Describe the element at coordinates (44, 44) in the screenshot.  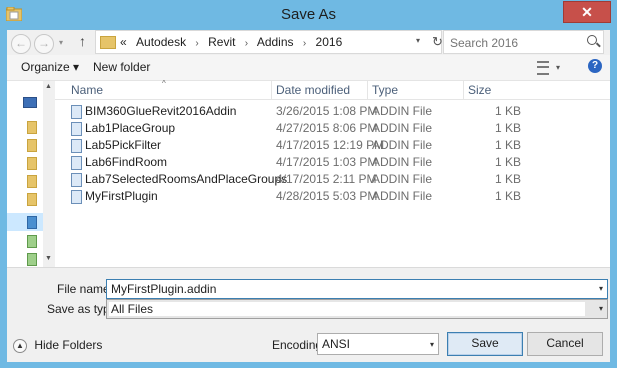
I see `forward-button: →` at that location.